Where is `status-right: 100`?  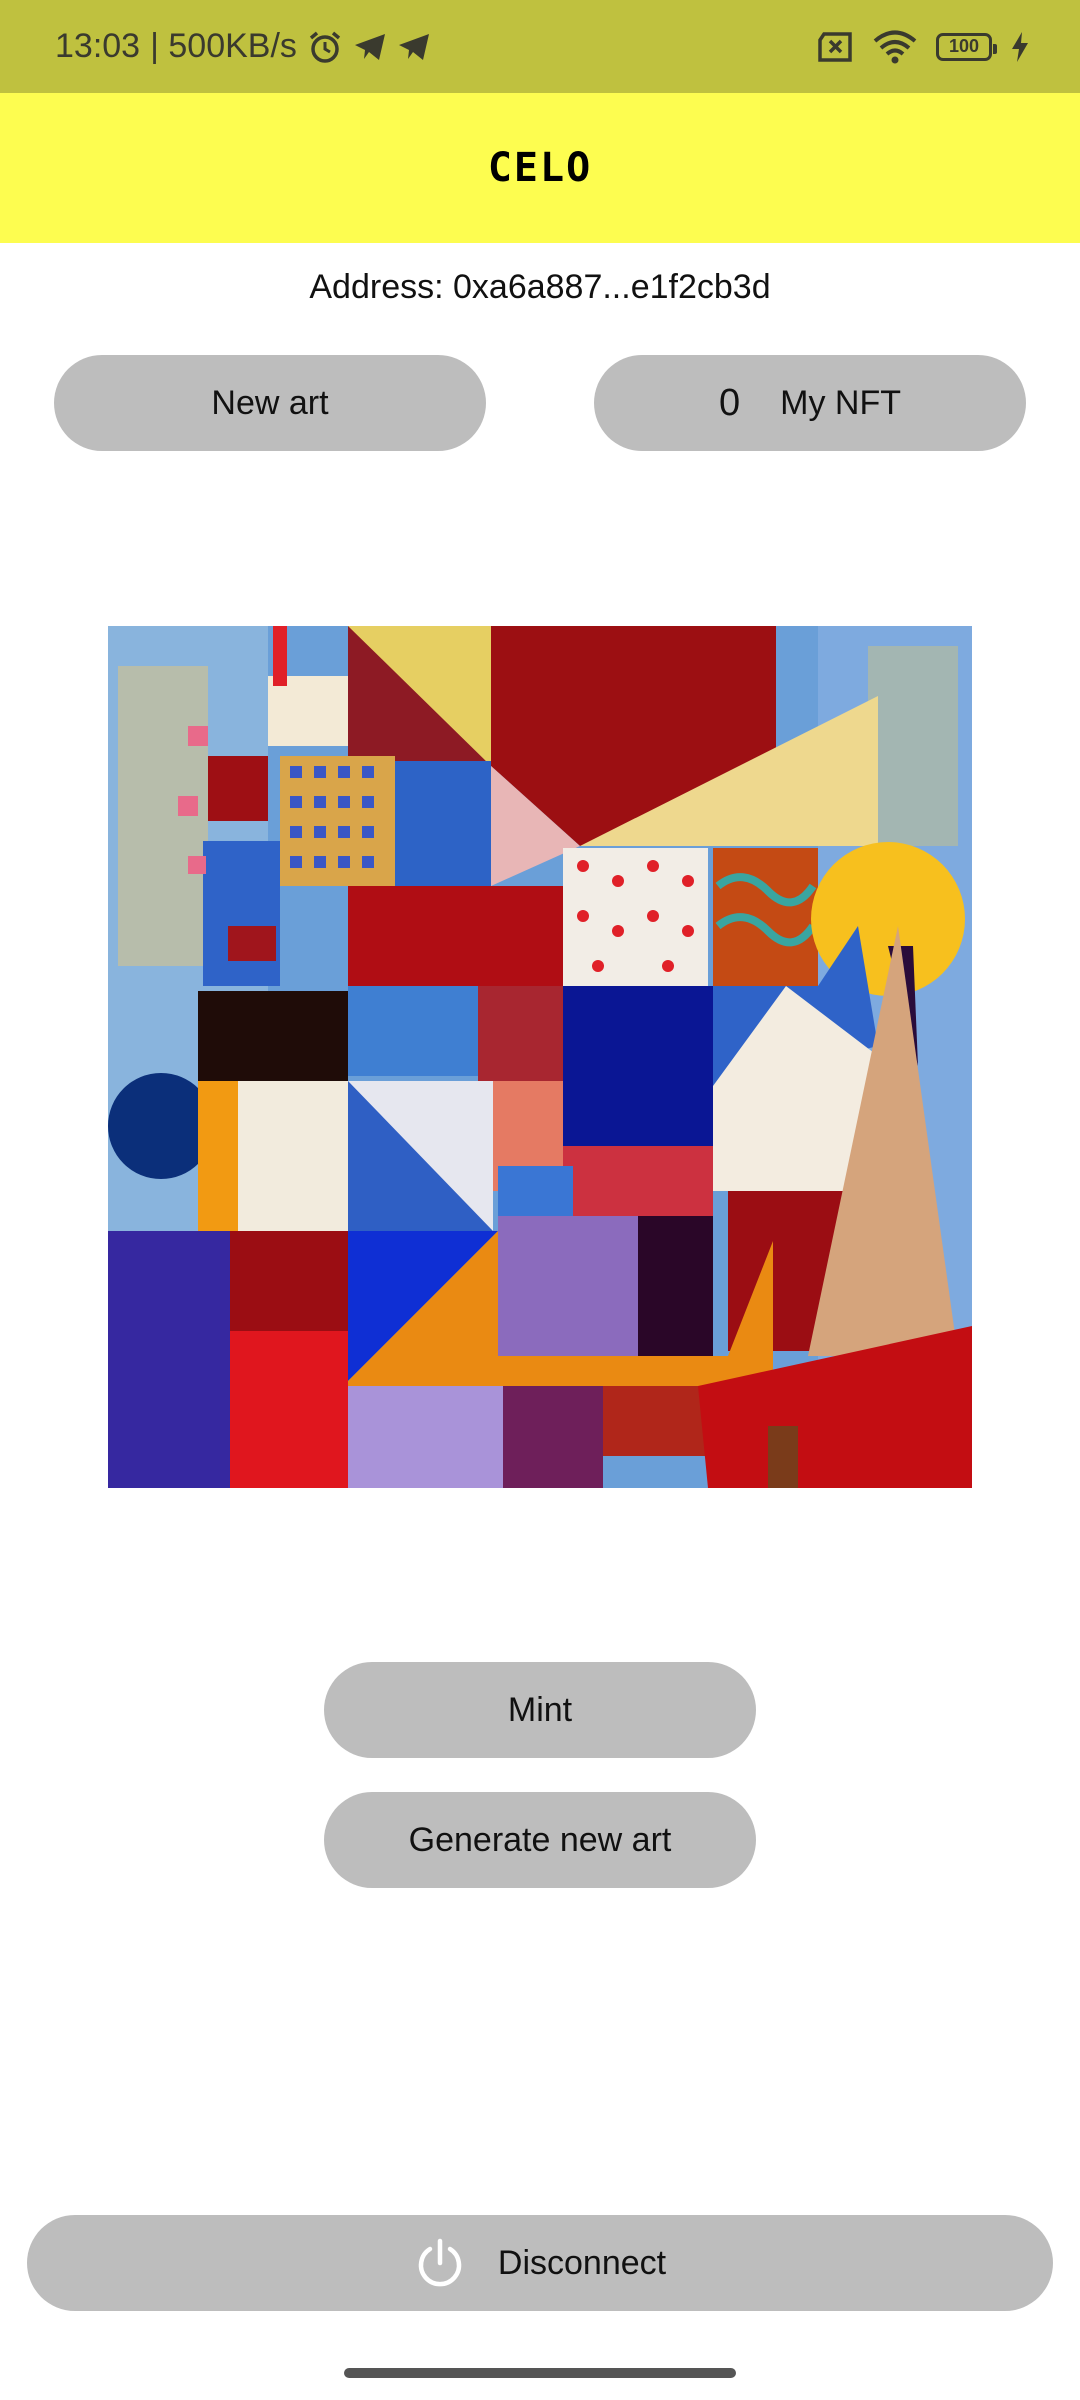 status-right: 100 is located at coordinates (923, 46).